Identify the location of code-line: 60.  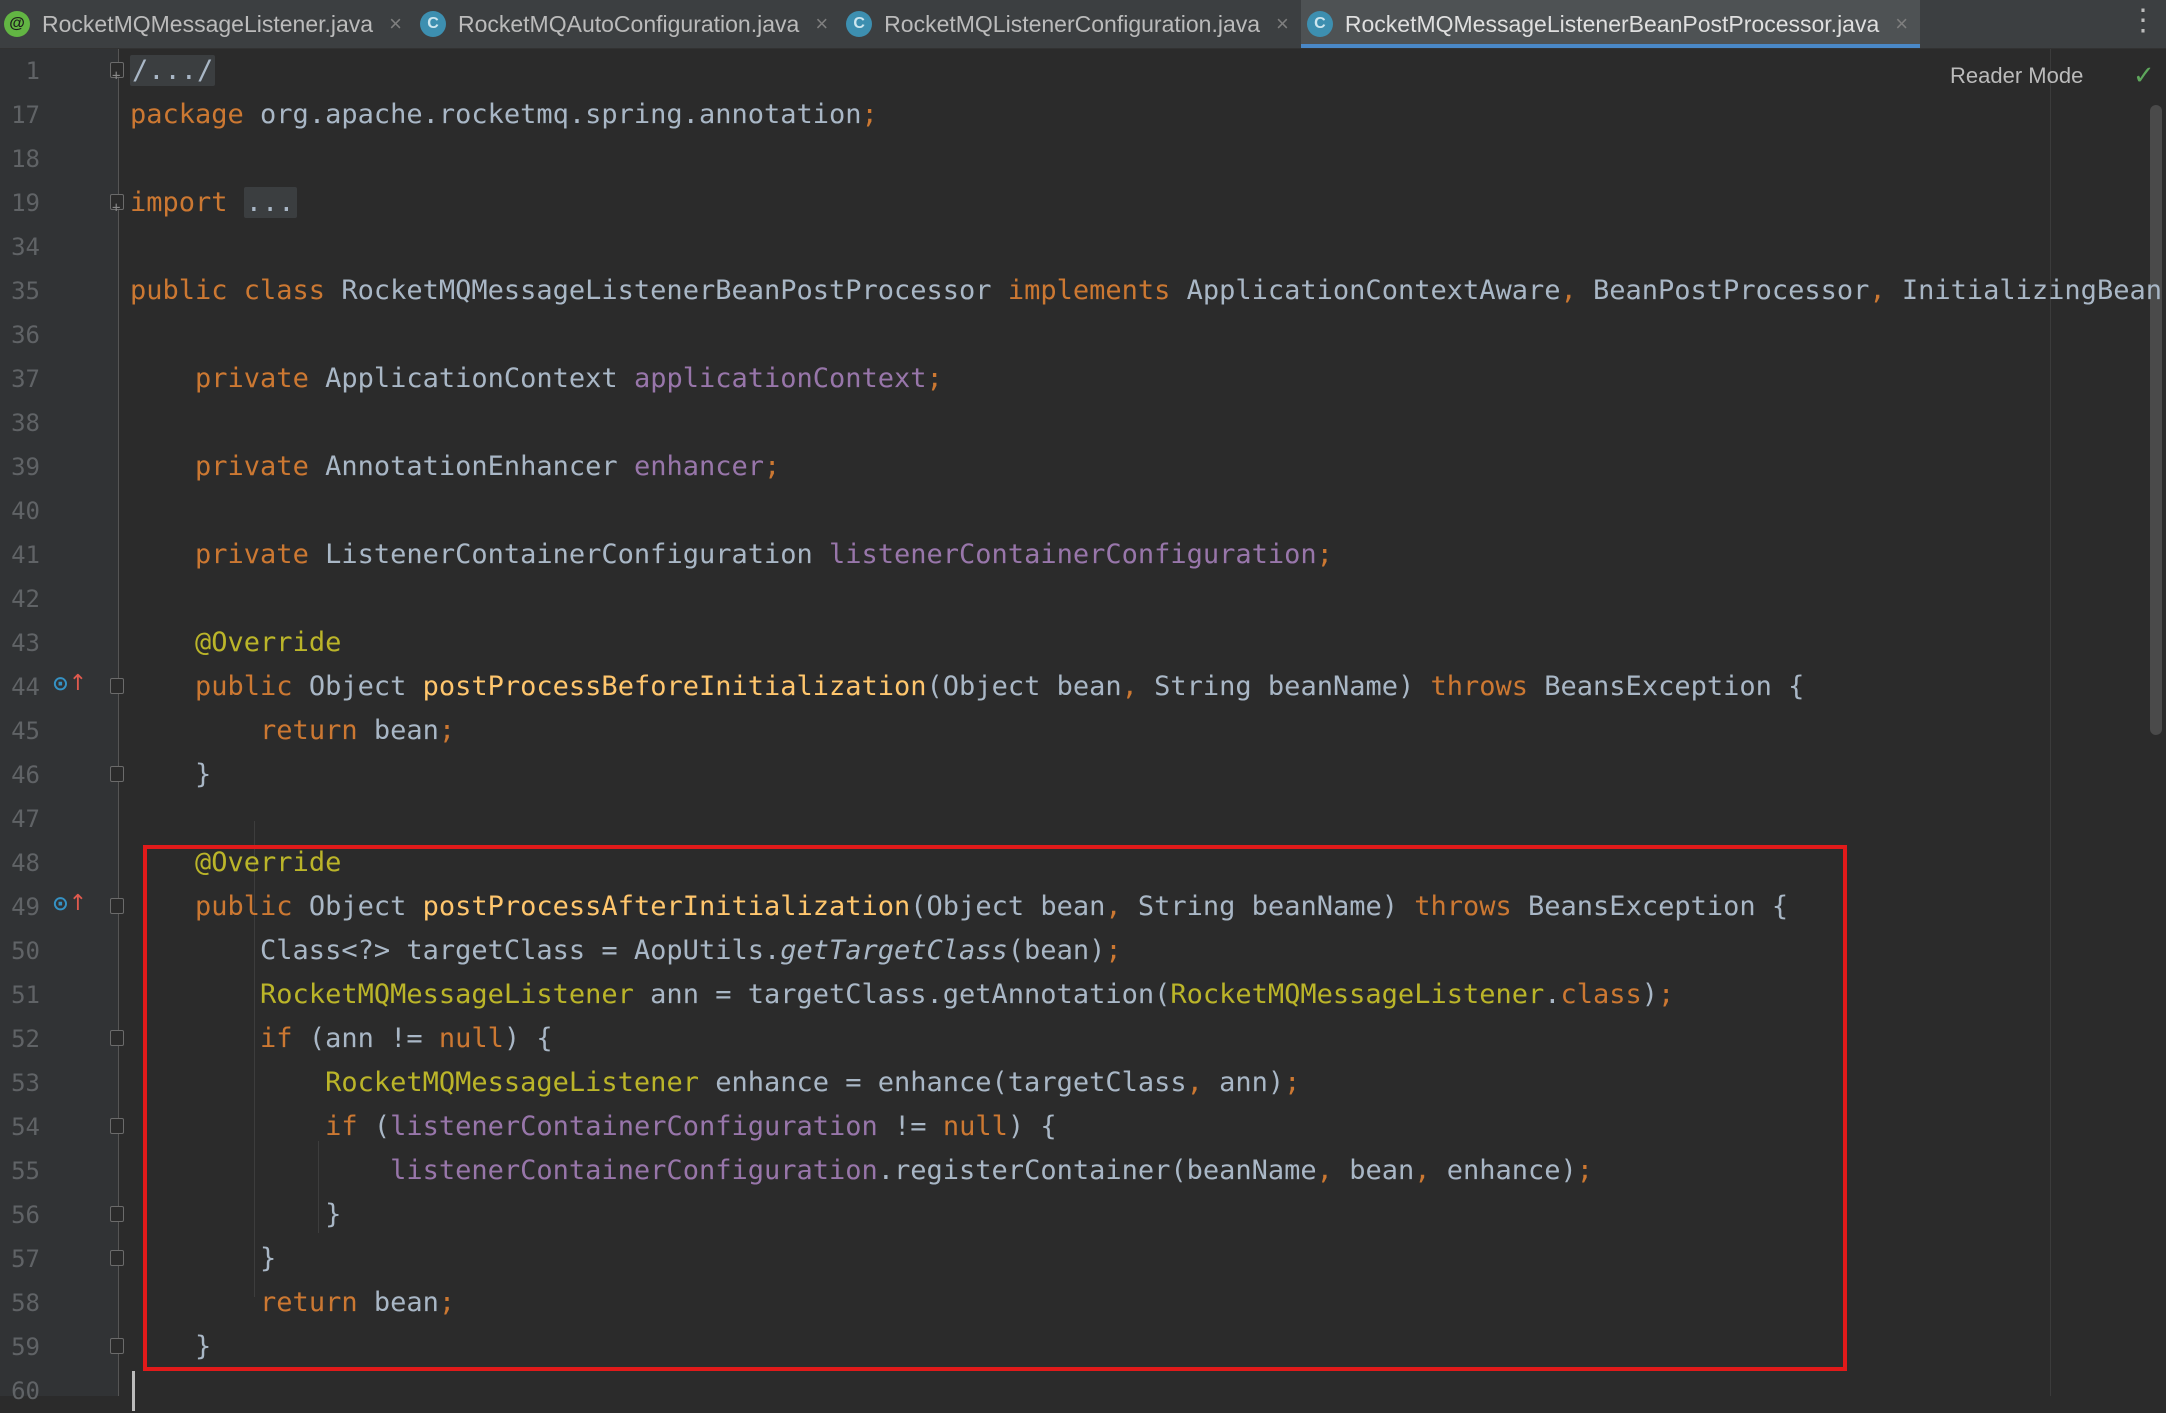
(1075, 1391).